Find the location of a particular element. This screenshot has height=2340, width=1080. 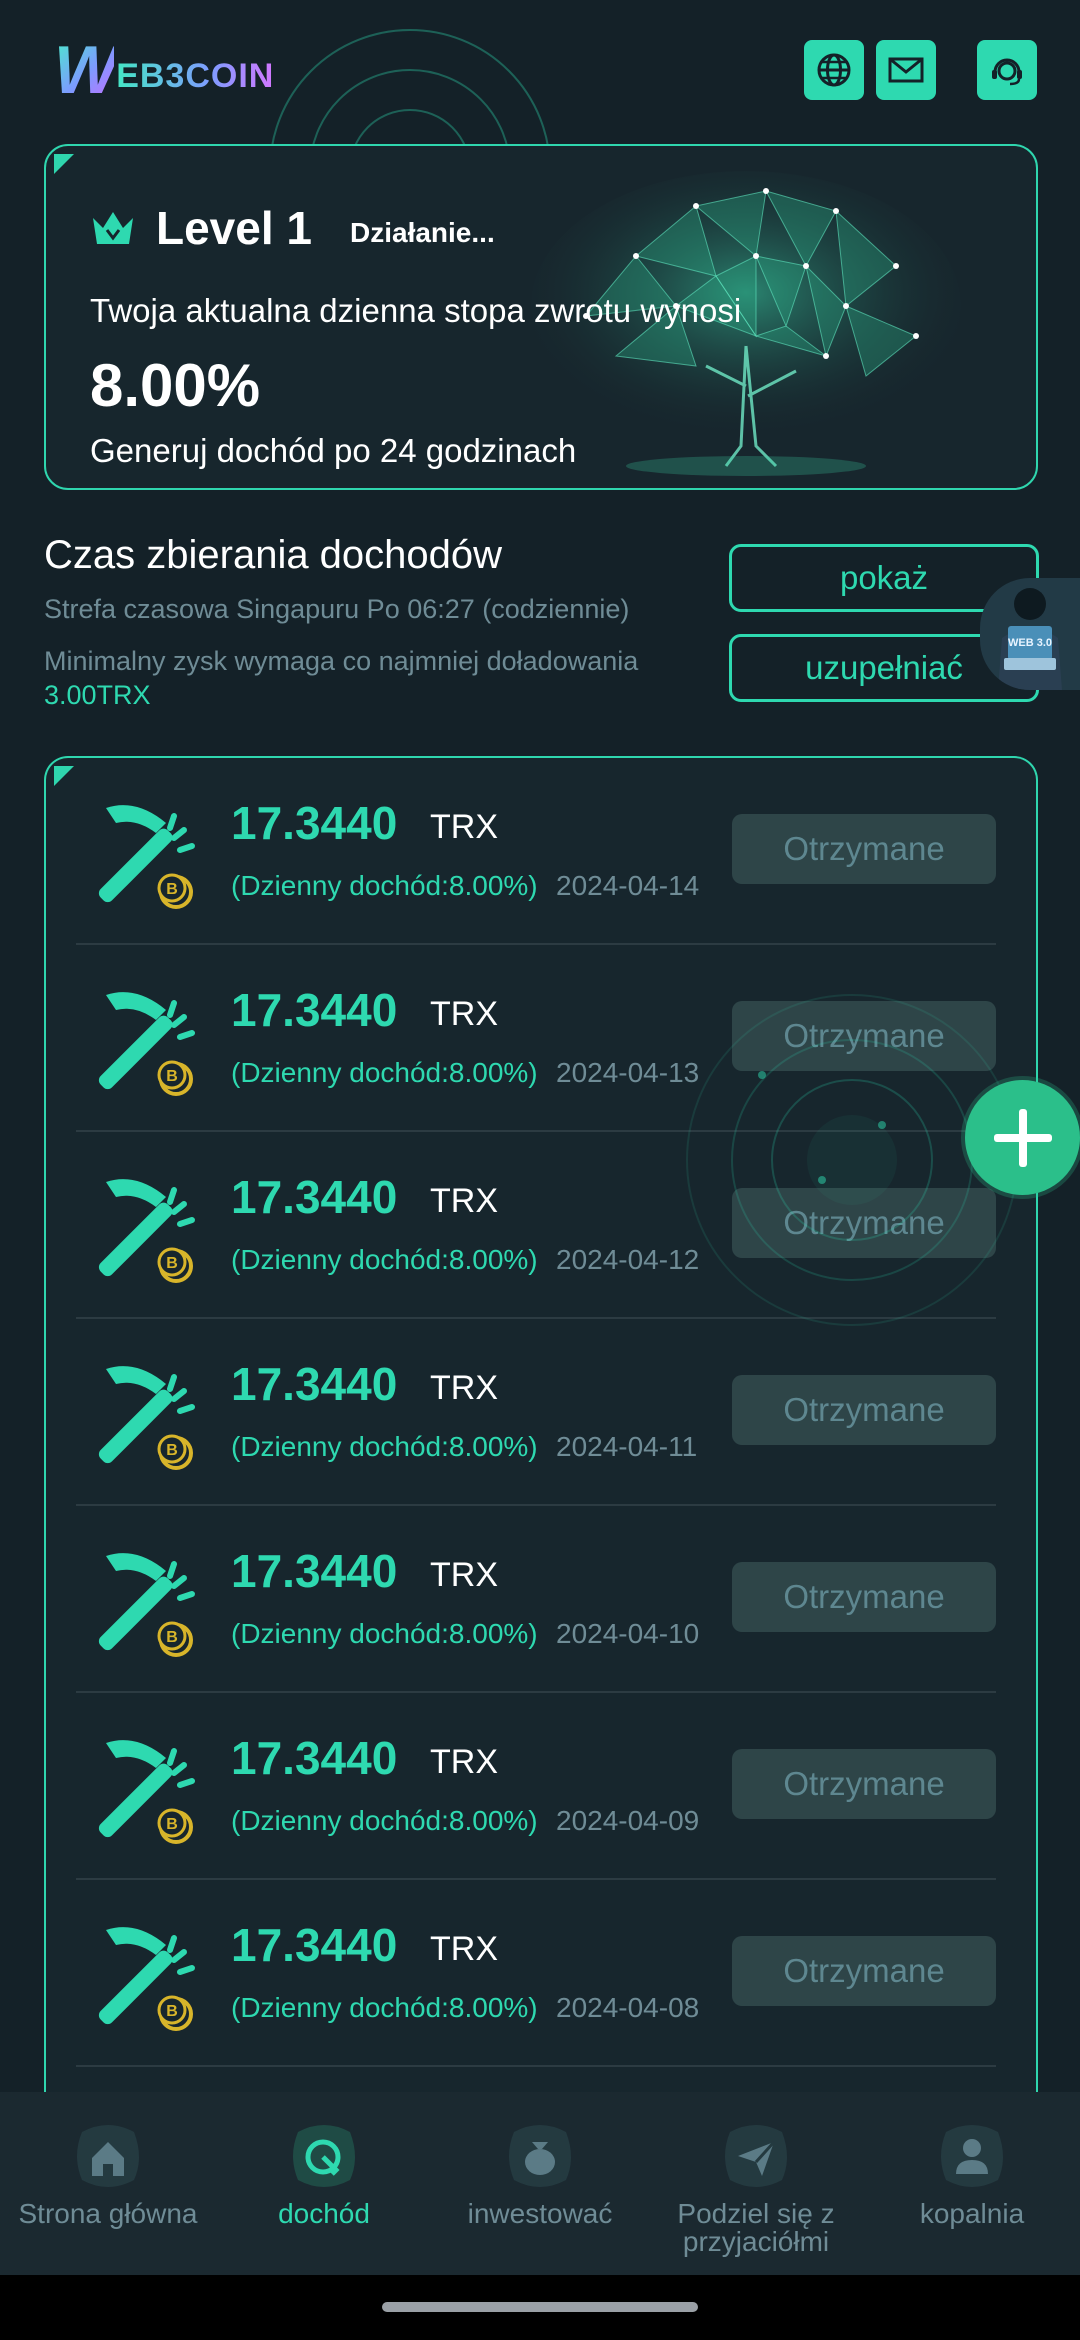

web3-avatar-icon: WEB 3.0 is located at coordinates (1030, 634).